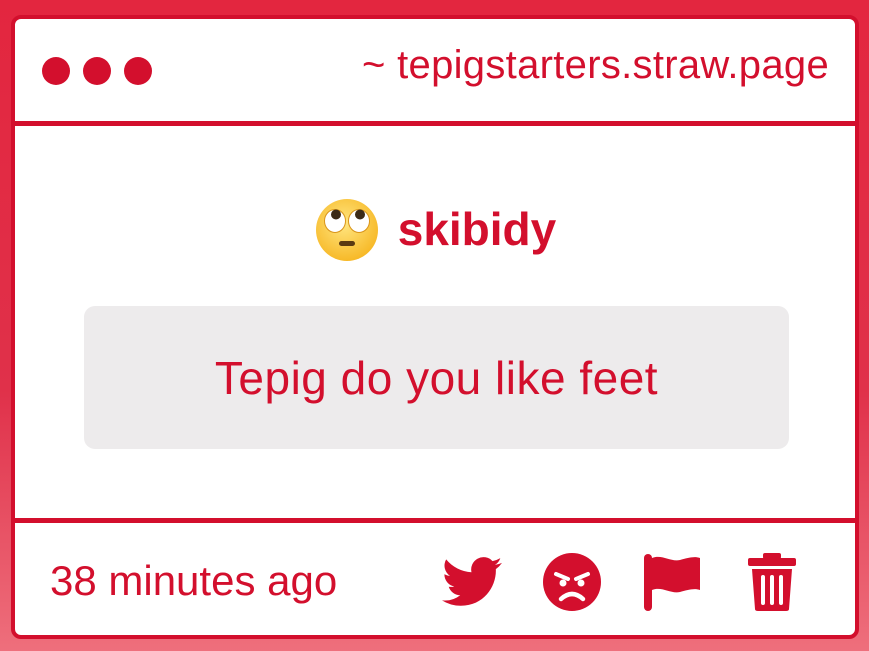 The image size is (869, 651). I want to click on post-author: skibidy, so click(435, 230).